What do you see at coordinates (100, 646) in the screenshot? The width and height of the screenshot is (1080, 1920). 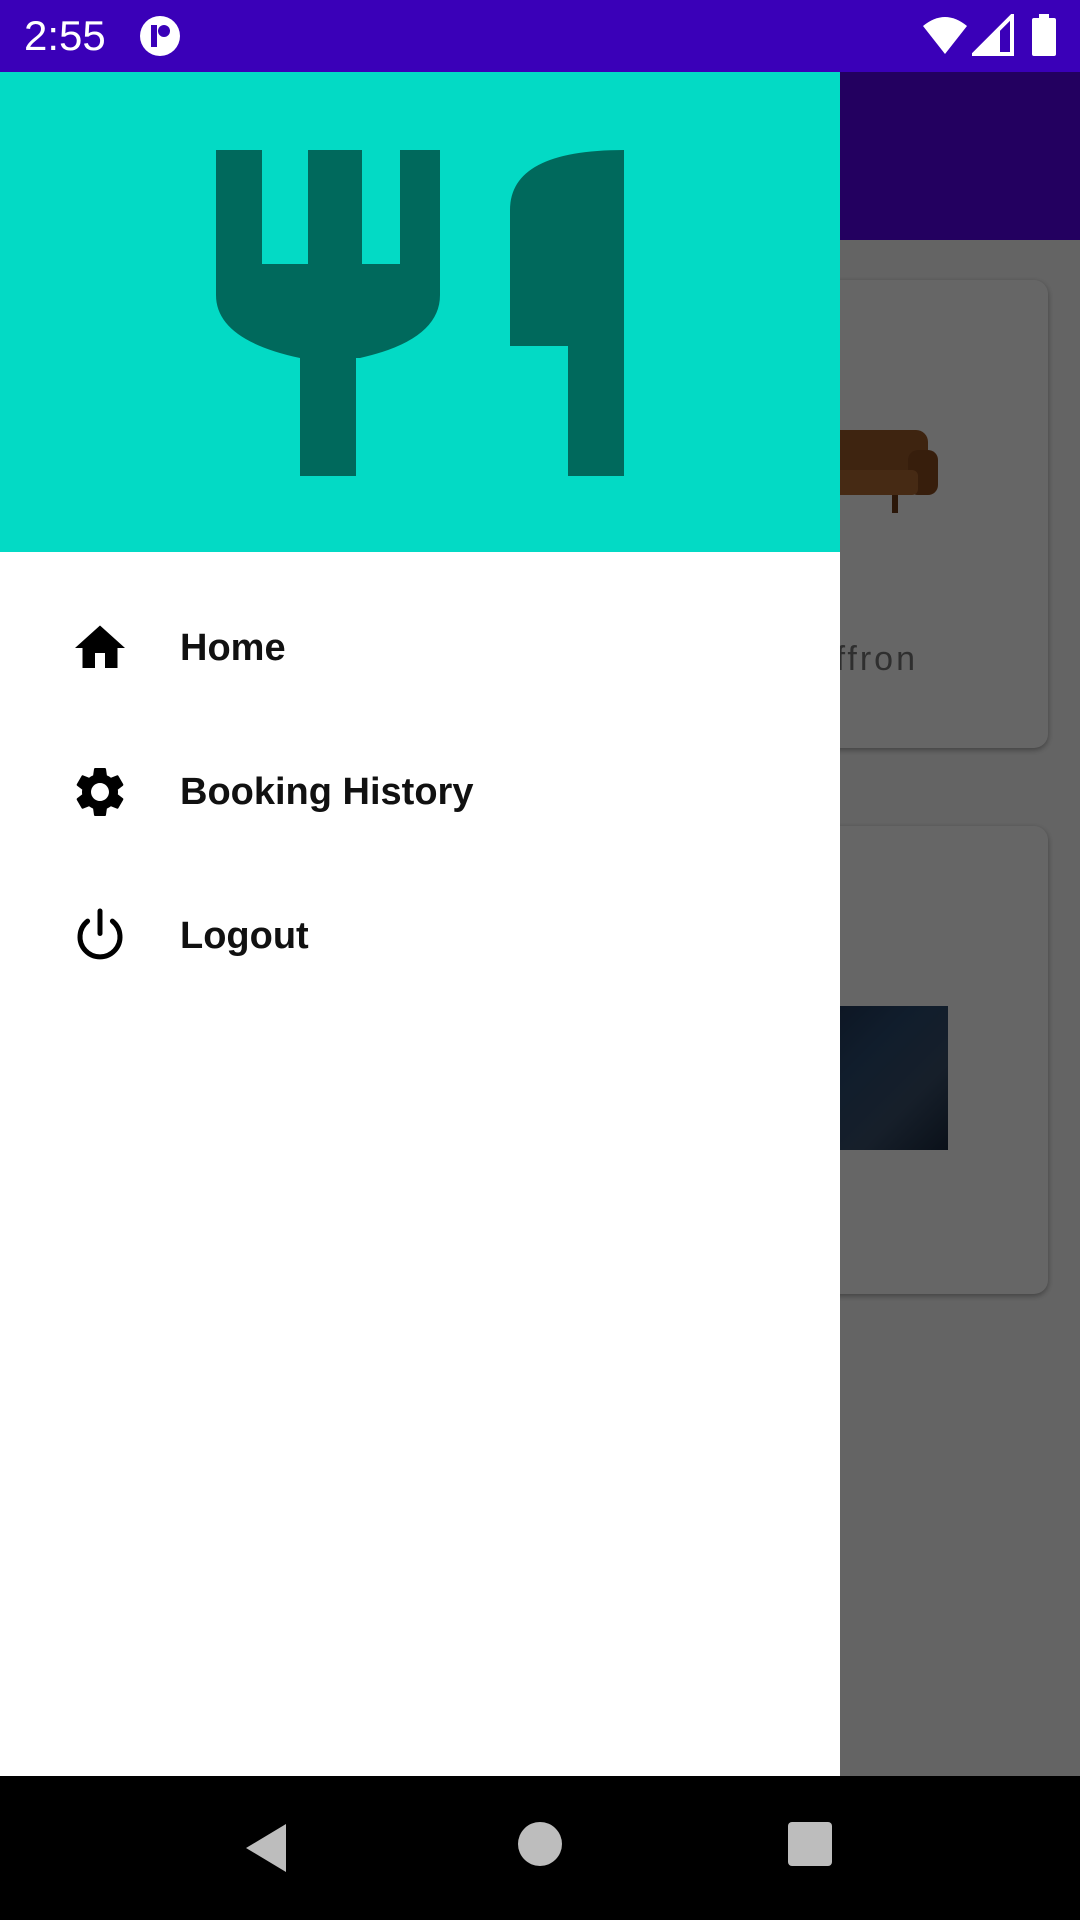 I see `home-icon` at bounding box center [100, 646].